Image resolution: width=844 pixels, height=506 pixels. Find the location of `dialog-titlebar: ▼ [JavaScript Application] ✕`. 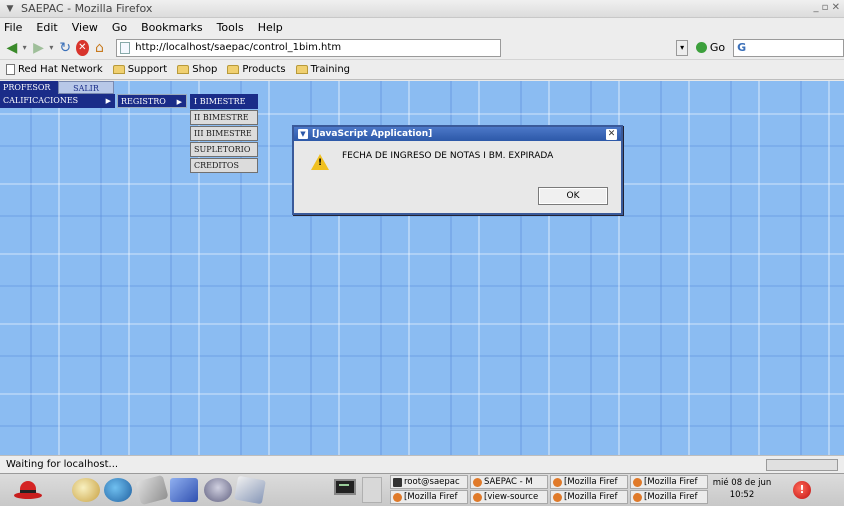

dialog-titlebar: ▼ [JavaScript Application] ✕ is located at coordinates (457, 134).